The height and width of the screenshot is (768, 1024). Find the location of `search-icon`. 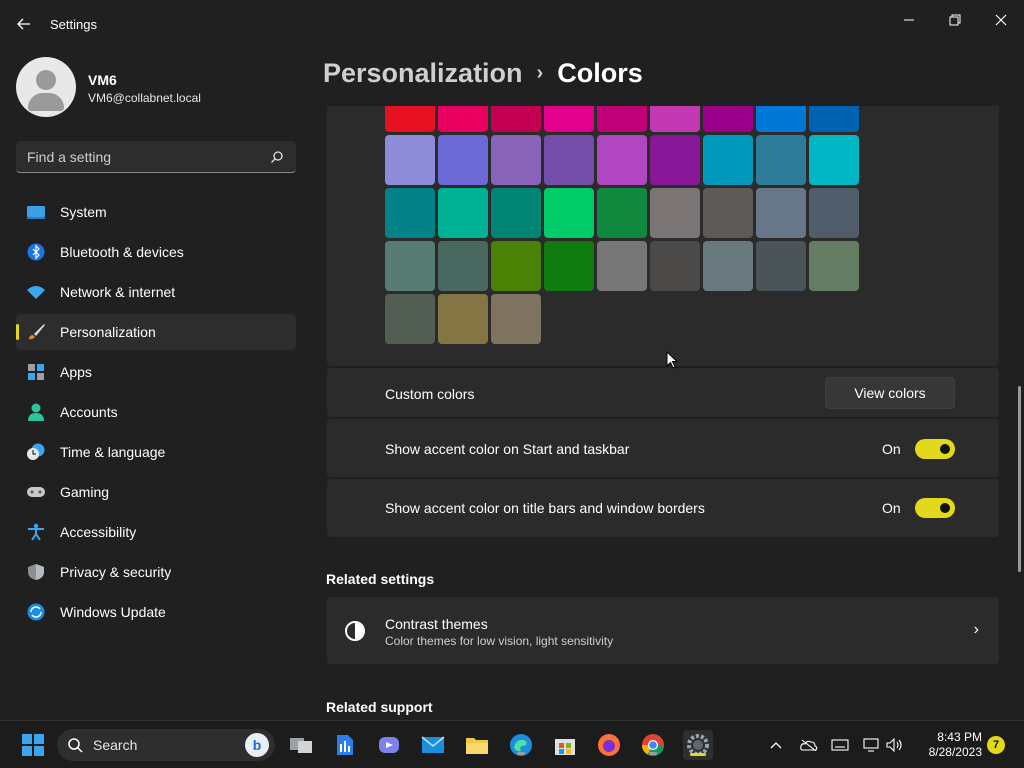

search-icon is located at coordinates (75, 745).